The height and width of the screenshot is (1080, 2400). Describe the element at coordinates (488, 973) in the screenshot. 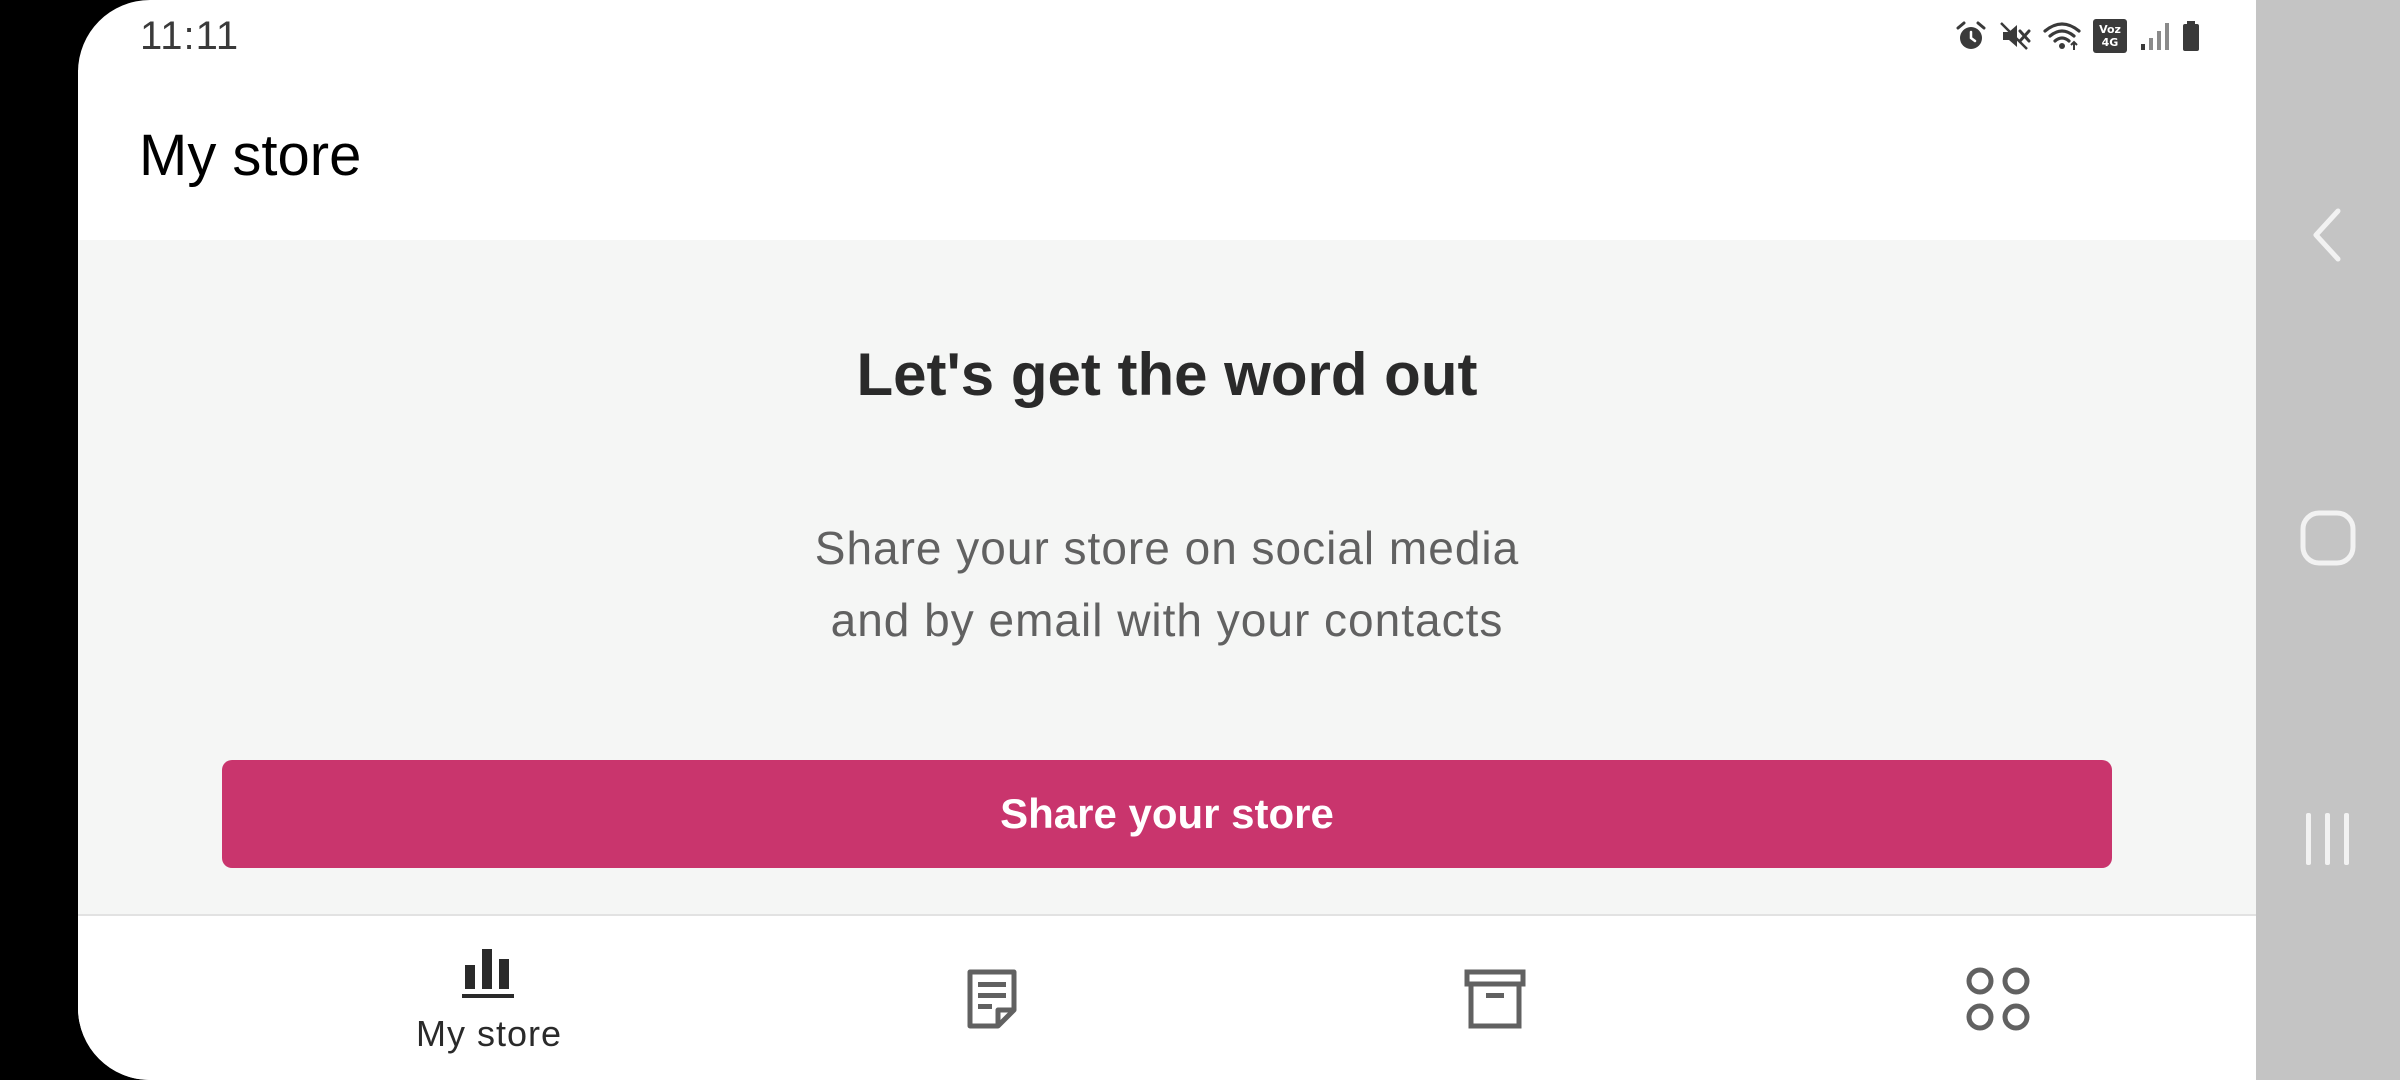

I see `bar-chart-icon` at that location.